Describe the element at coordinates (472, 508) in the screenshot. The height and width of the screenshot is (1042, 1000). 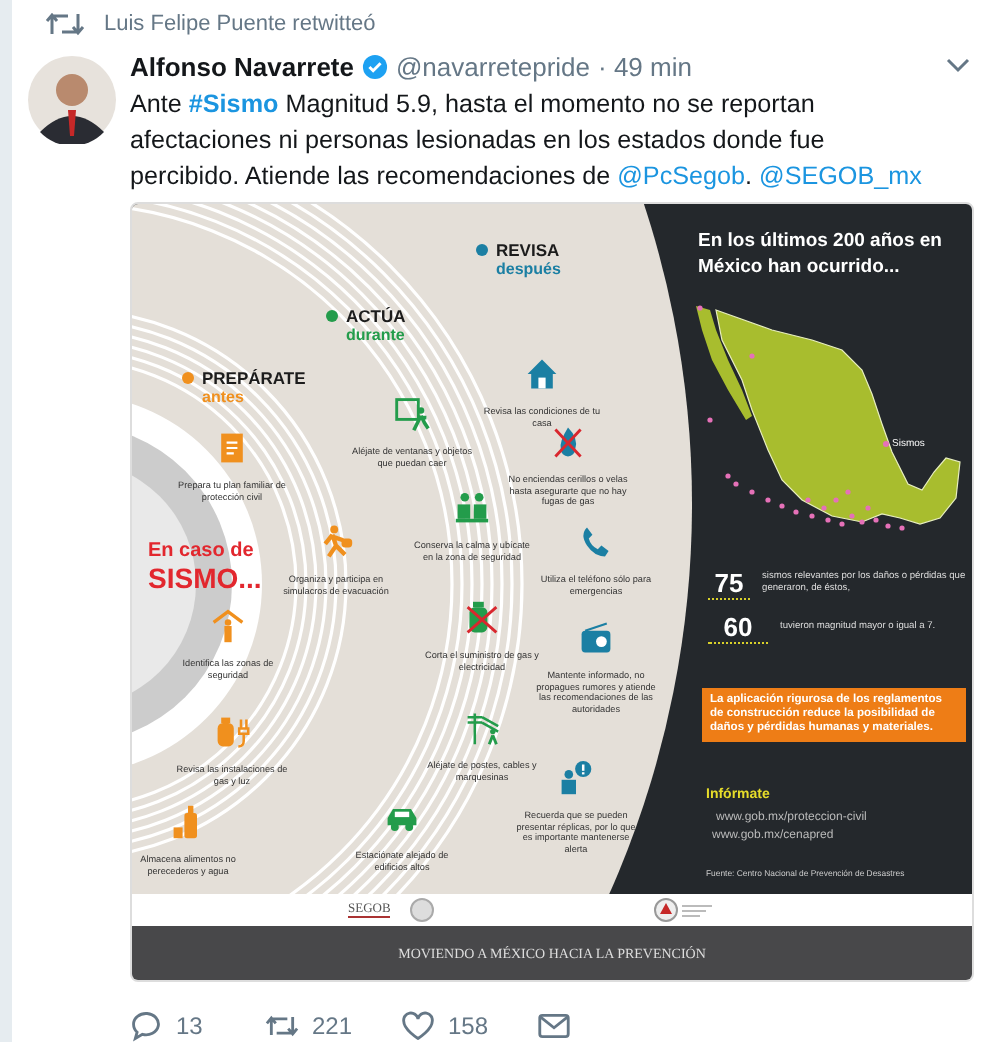
I see `two-people-icon` at that location.